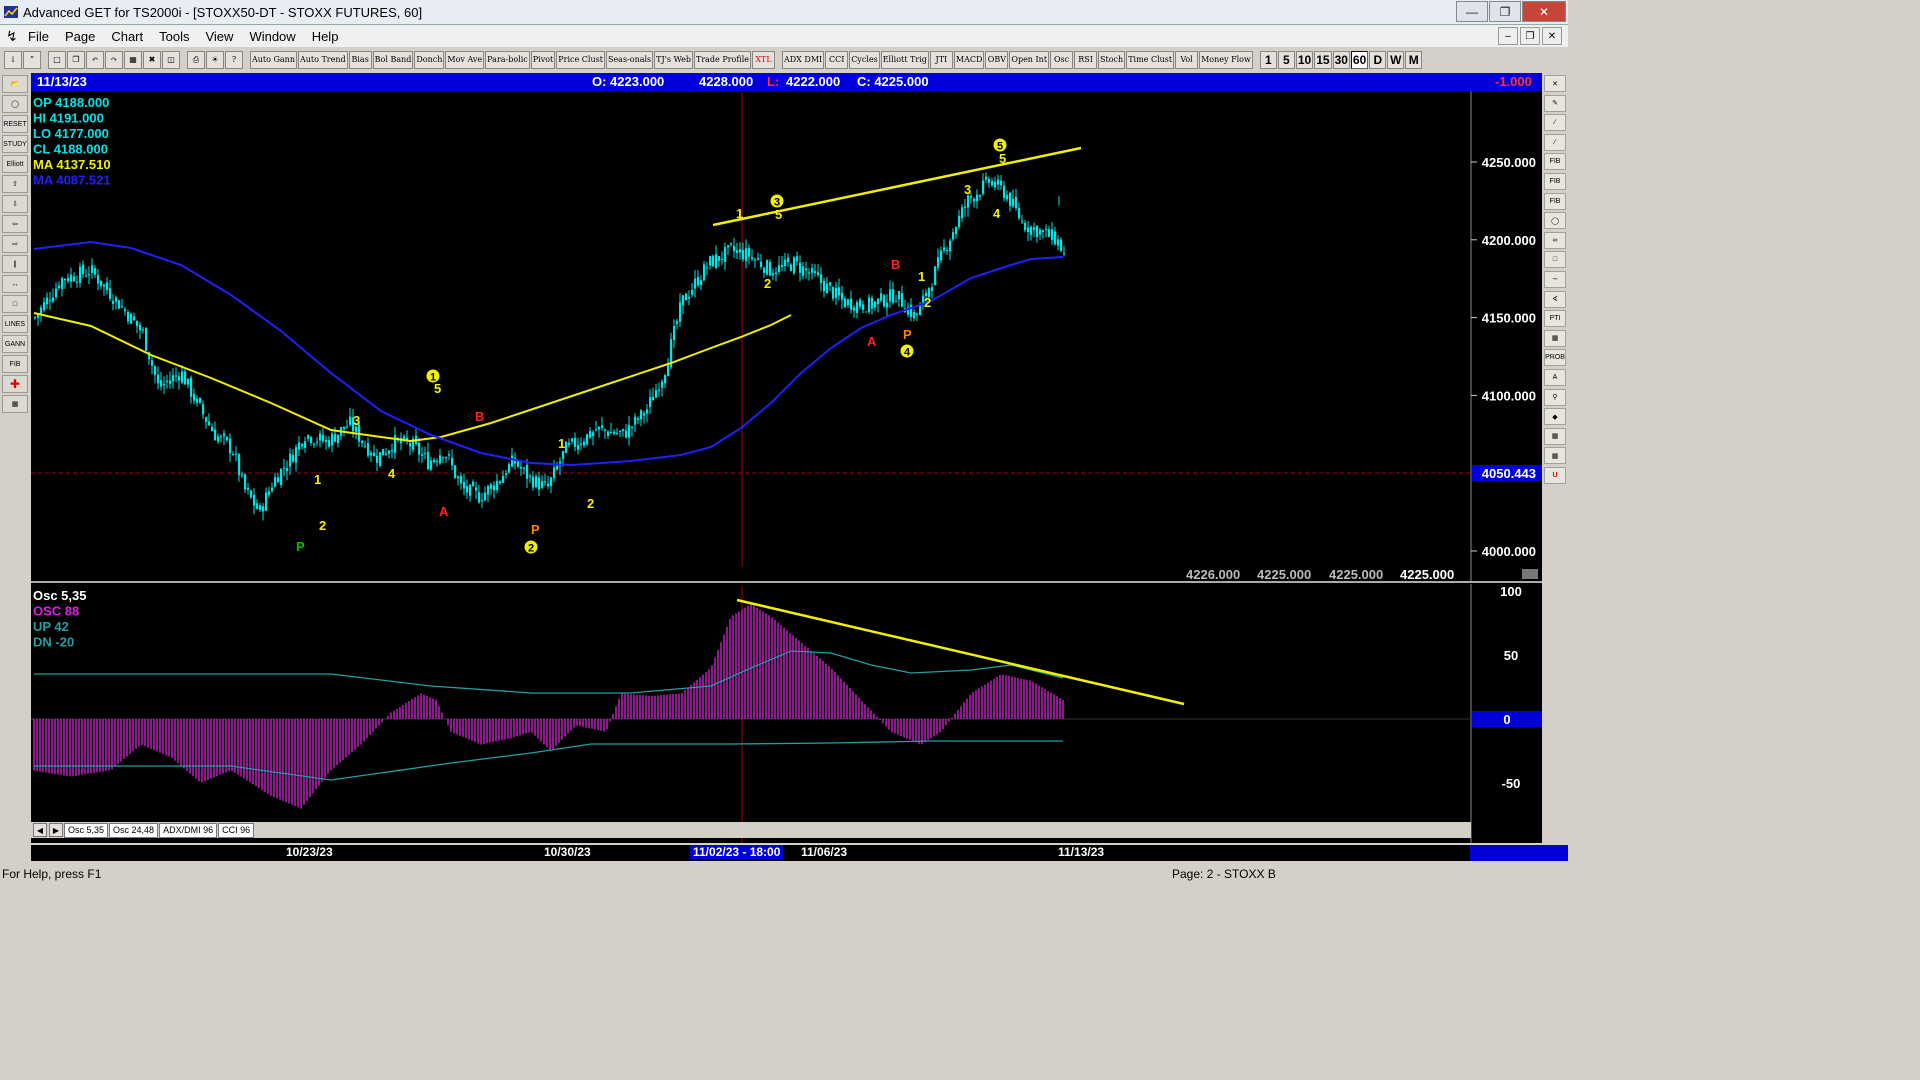 This screenshot has height=1080, width=1920. I want to click on doc-icon: ↯, so click(13, 36).